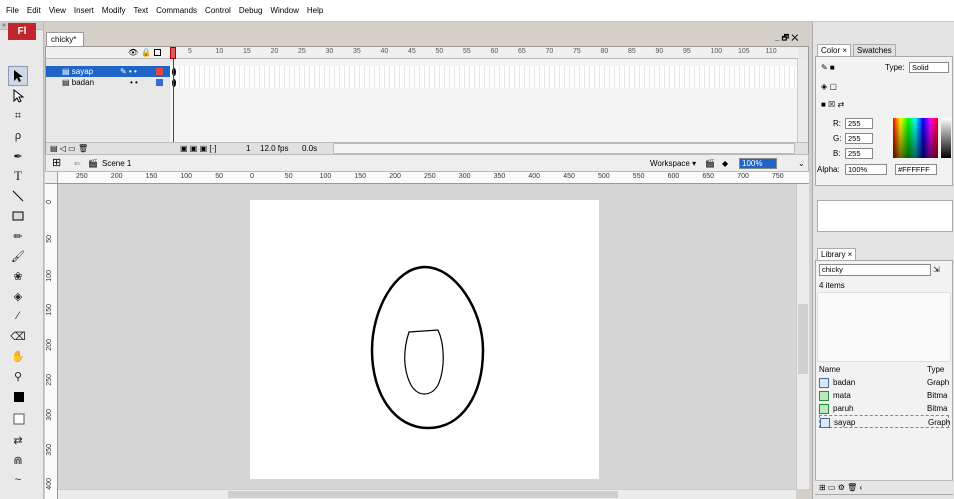 The height and width of the screenshot is (499, 954). What do you see at coordinates (251, 11) in the screenshot?
I see `menu-debug: Debug` at bounding box center [251, 11].